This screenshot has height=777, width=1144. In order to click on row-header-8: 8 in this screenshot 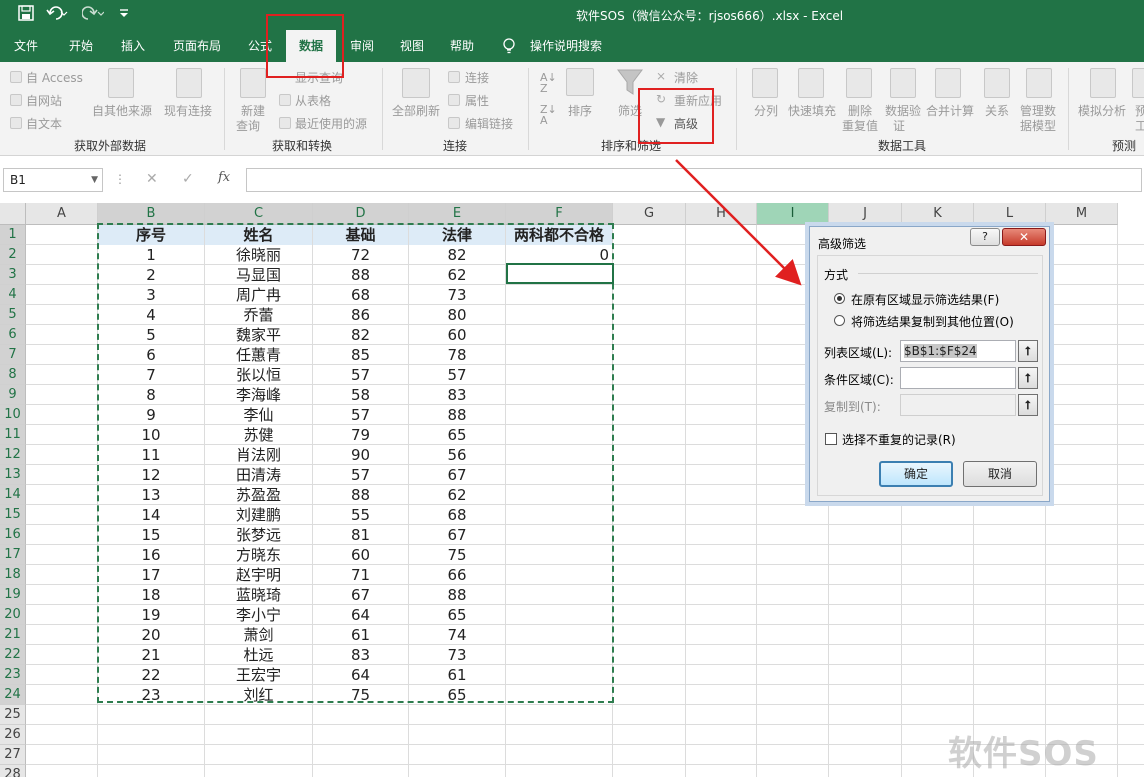, I will do `click(13, 375)`.